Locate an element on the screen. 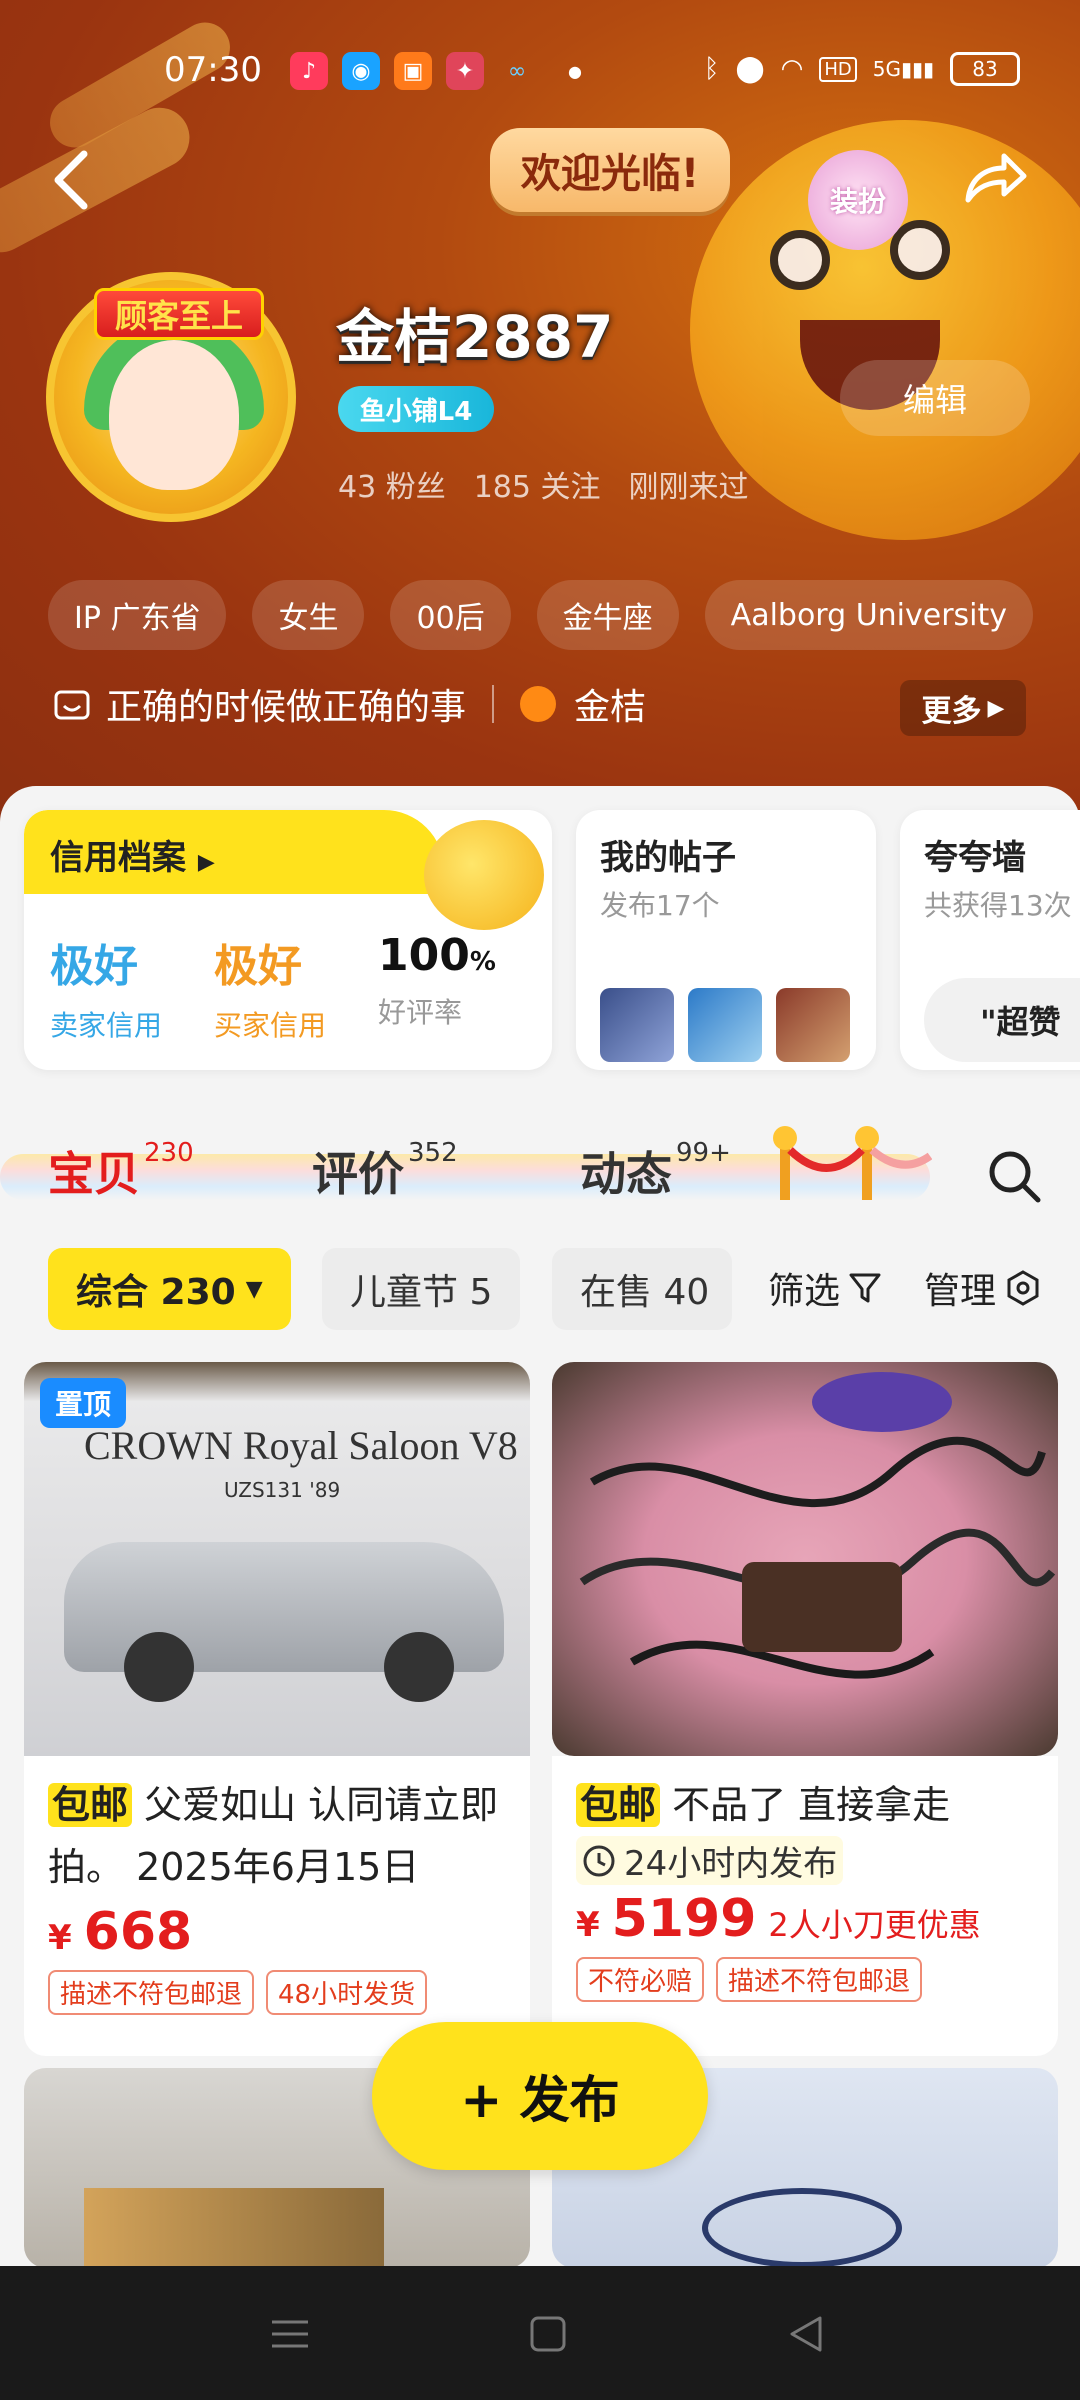 The height and width of the screenshot is (2400, 1080). back-button is located at coordinates (80, 179).